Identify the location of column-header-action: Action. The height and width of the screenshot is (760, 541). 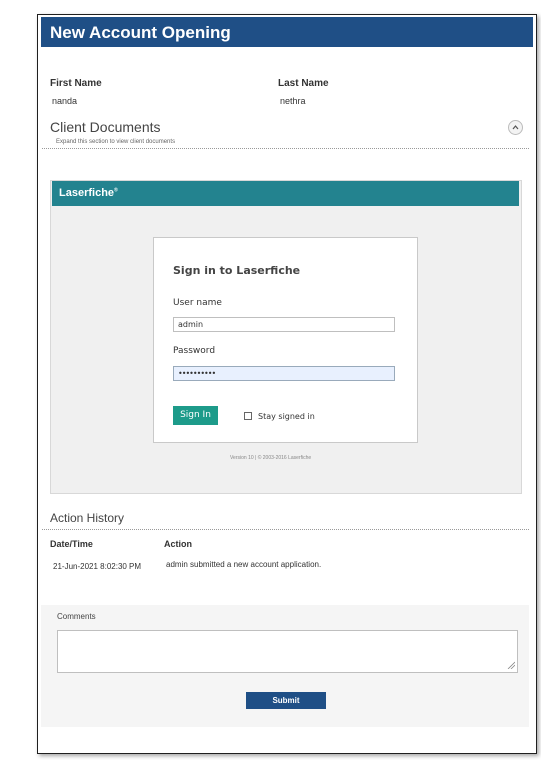
(178, 544).